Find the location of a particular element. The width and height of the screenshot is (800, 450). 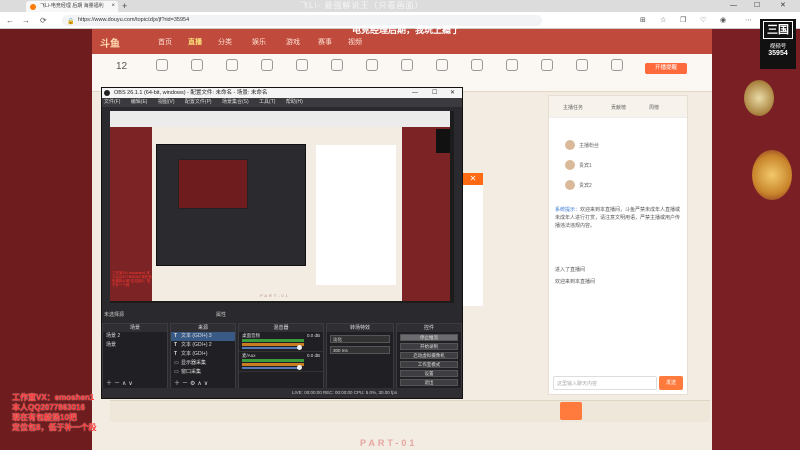

extension-icon: ⊞ is located at coordinates (643, 20).